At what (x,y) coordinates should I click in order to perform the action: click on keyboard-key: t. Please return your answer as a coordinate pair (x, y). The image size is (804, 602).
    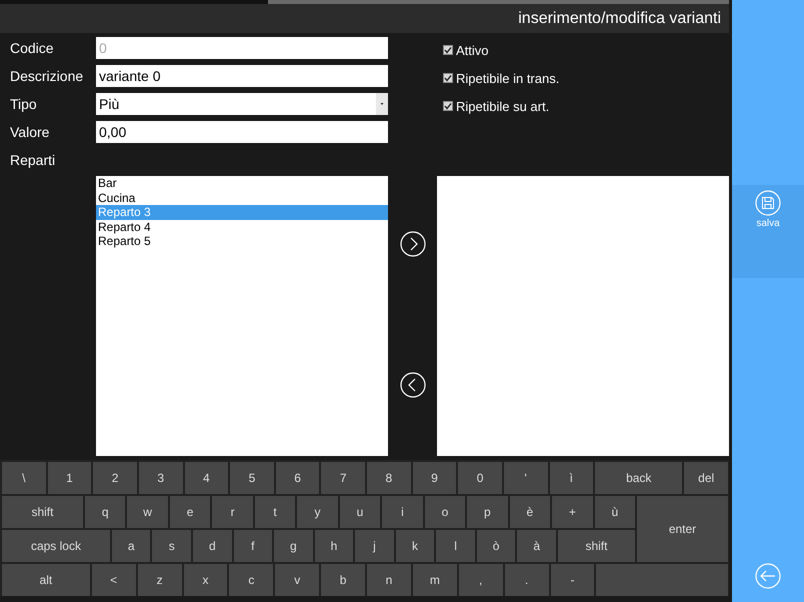
    Looking at the image, I should click on (275, 512).